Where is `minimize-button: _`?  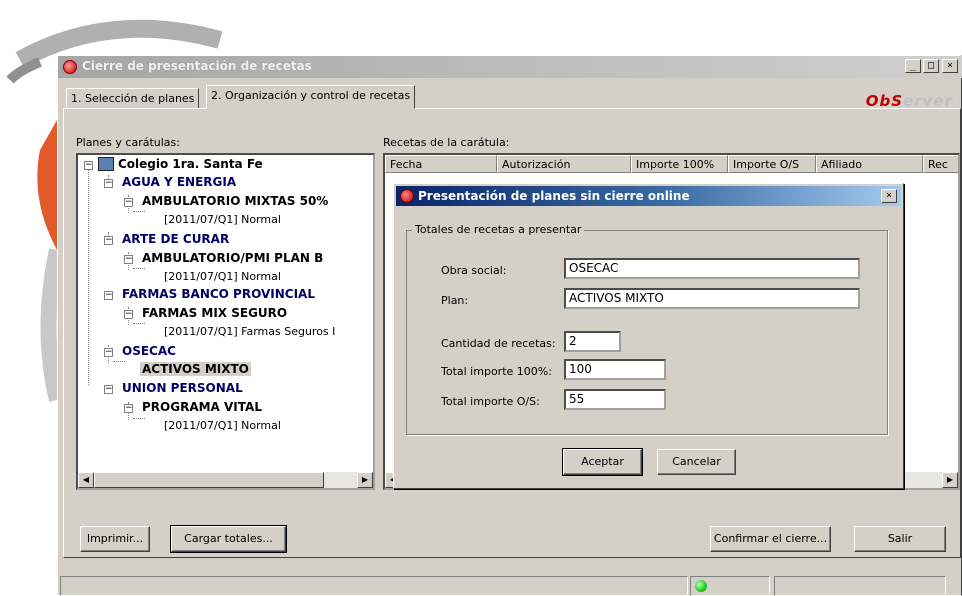 minimize-button: _ is located at coordinates (913, 66).